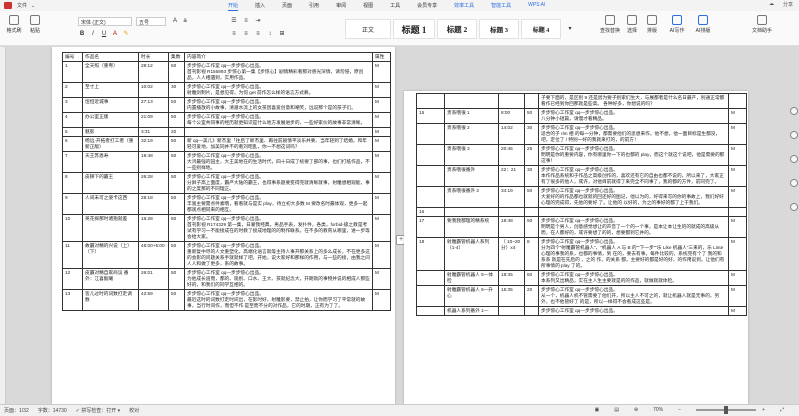 The width and height of the screenshot is (799, 416). Describe the element at coordinates (501, 6) in the screenshot. I see `tab-smart-tools: 智能工具` at that location.